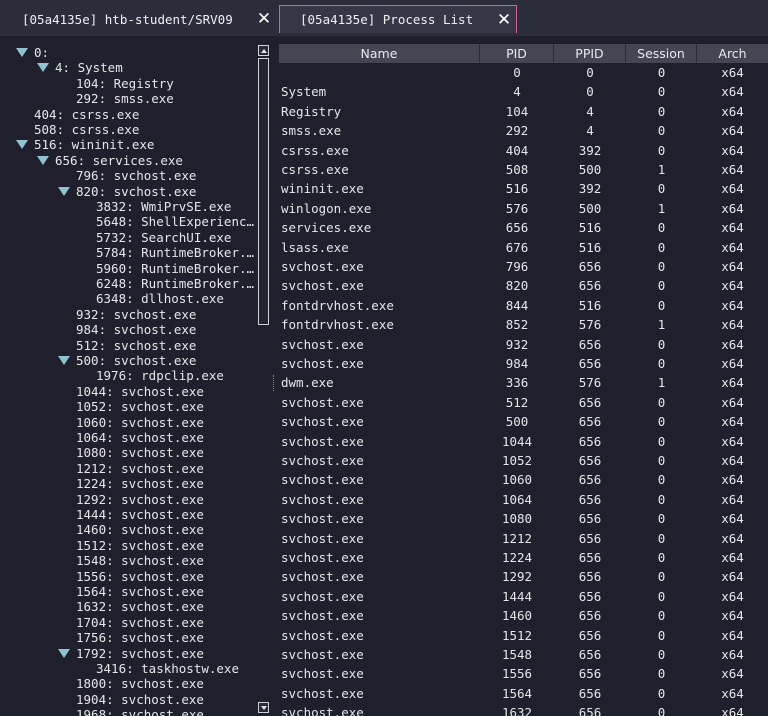 The height and width of the screenshot is (716, 768). What do you see at coordinates (523, 344) in the screenshot?
I see `table-row: svchost.exe 932 656 0 x64` at bounding box center [523, 344].